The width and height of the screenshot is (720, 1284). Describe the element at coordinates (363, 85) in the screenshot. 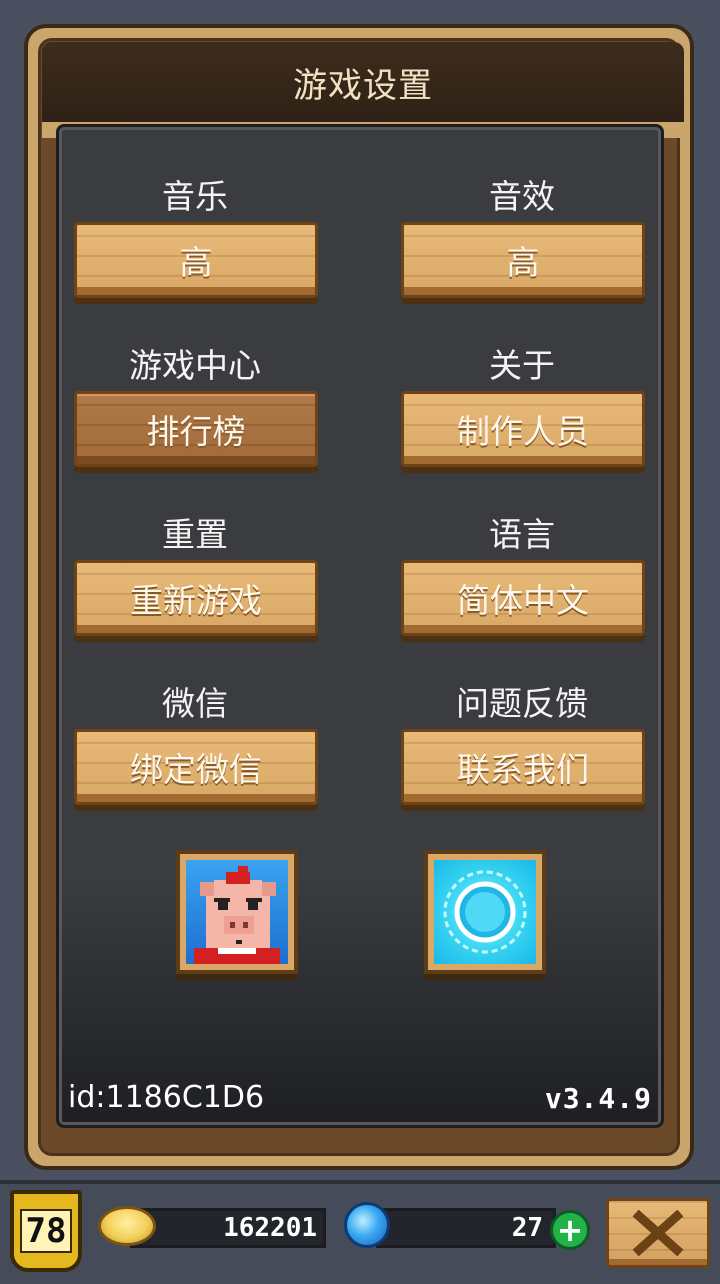

I see `dialog-title: 游戏设置` at that location.